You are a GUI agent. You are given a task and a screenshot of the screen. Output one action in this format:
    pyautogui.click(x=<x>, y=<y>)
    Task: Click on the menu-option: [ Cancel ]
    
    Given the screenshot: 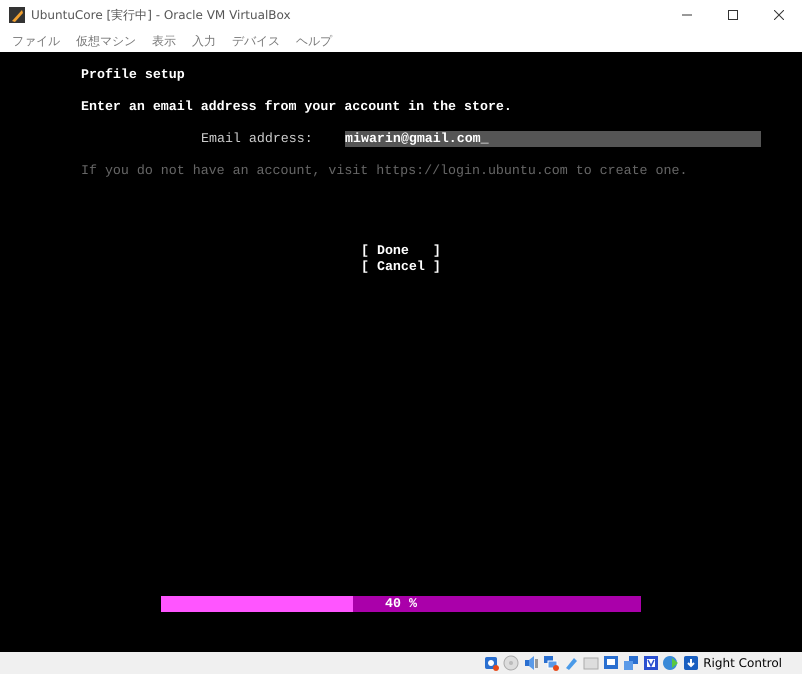 What is the action you would take?
    pyautogui.click(x=401, y=267)
    